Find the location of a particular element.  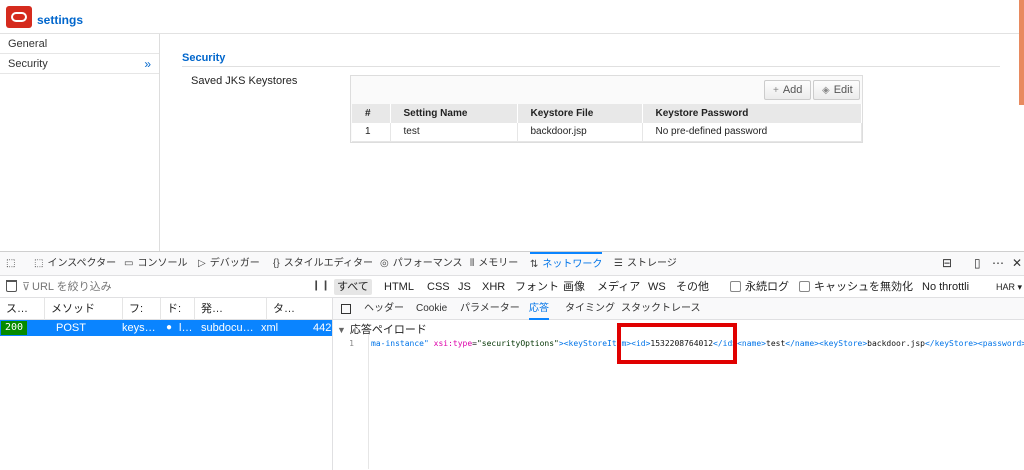

code-token: xsi:type is located at coordinates (453, 343).